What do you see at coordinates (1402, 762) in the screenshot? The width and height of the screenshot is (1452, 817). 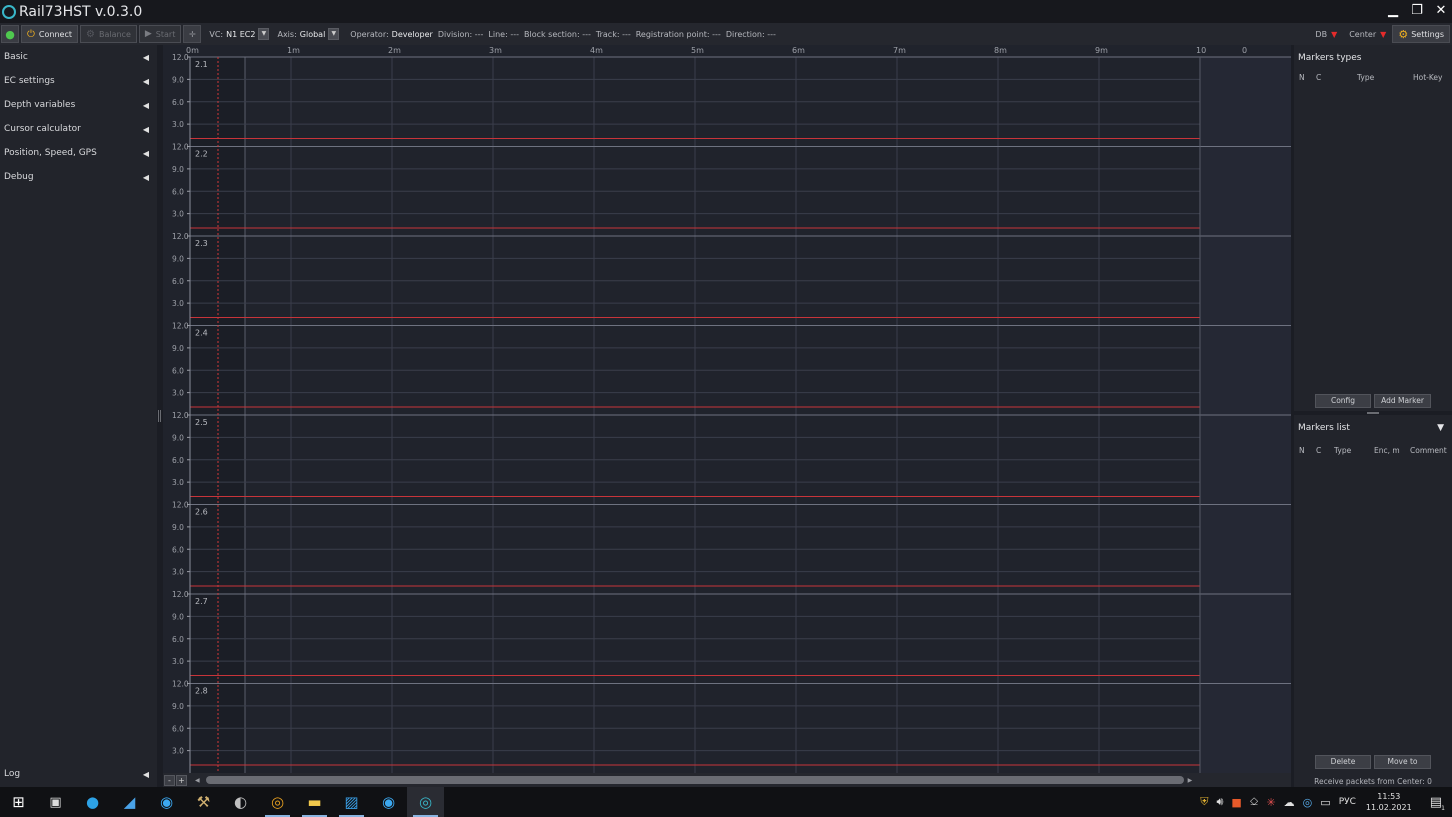 I see `move-to-button: Move to` at bounding box center [1402, 762].